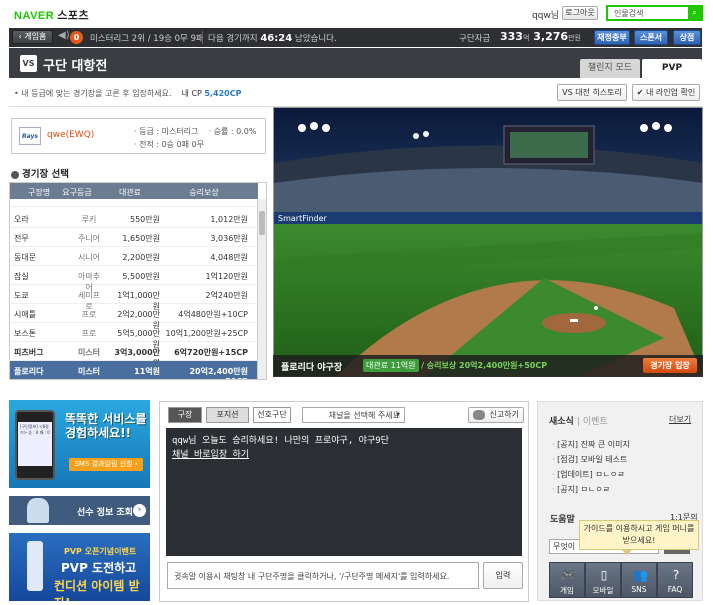  Describe the element at coordinates (272, 38) in the screenshot. I see `next-game-timer: 다음 경기까지 46:24 남았습니다.` at that location.